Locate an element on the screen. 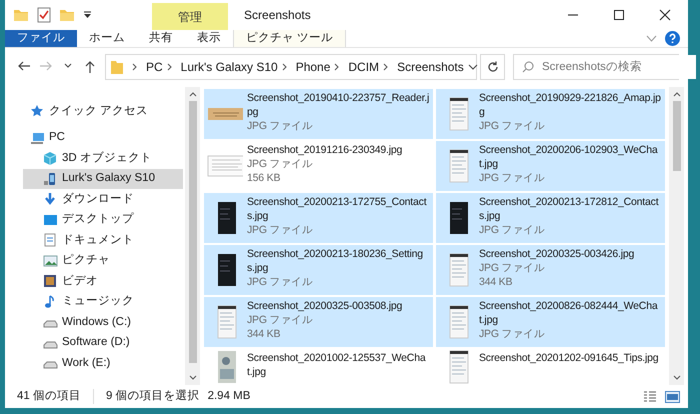 This screenshot has height=414, width=700. breadcrumb-item: Phone is located at coordinates (313, 67).